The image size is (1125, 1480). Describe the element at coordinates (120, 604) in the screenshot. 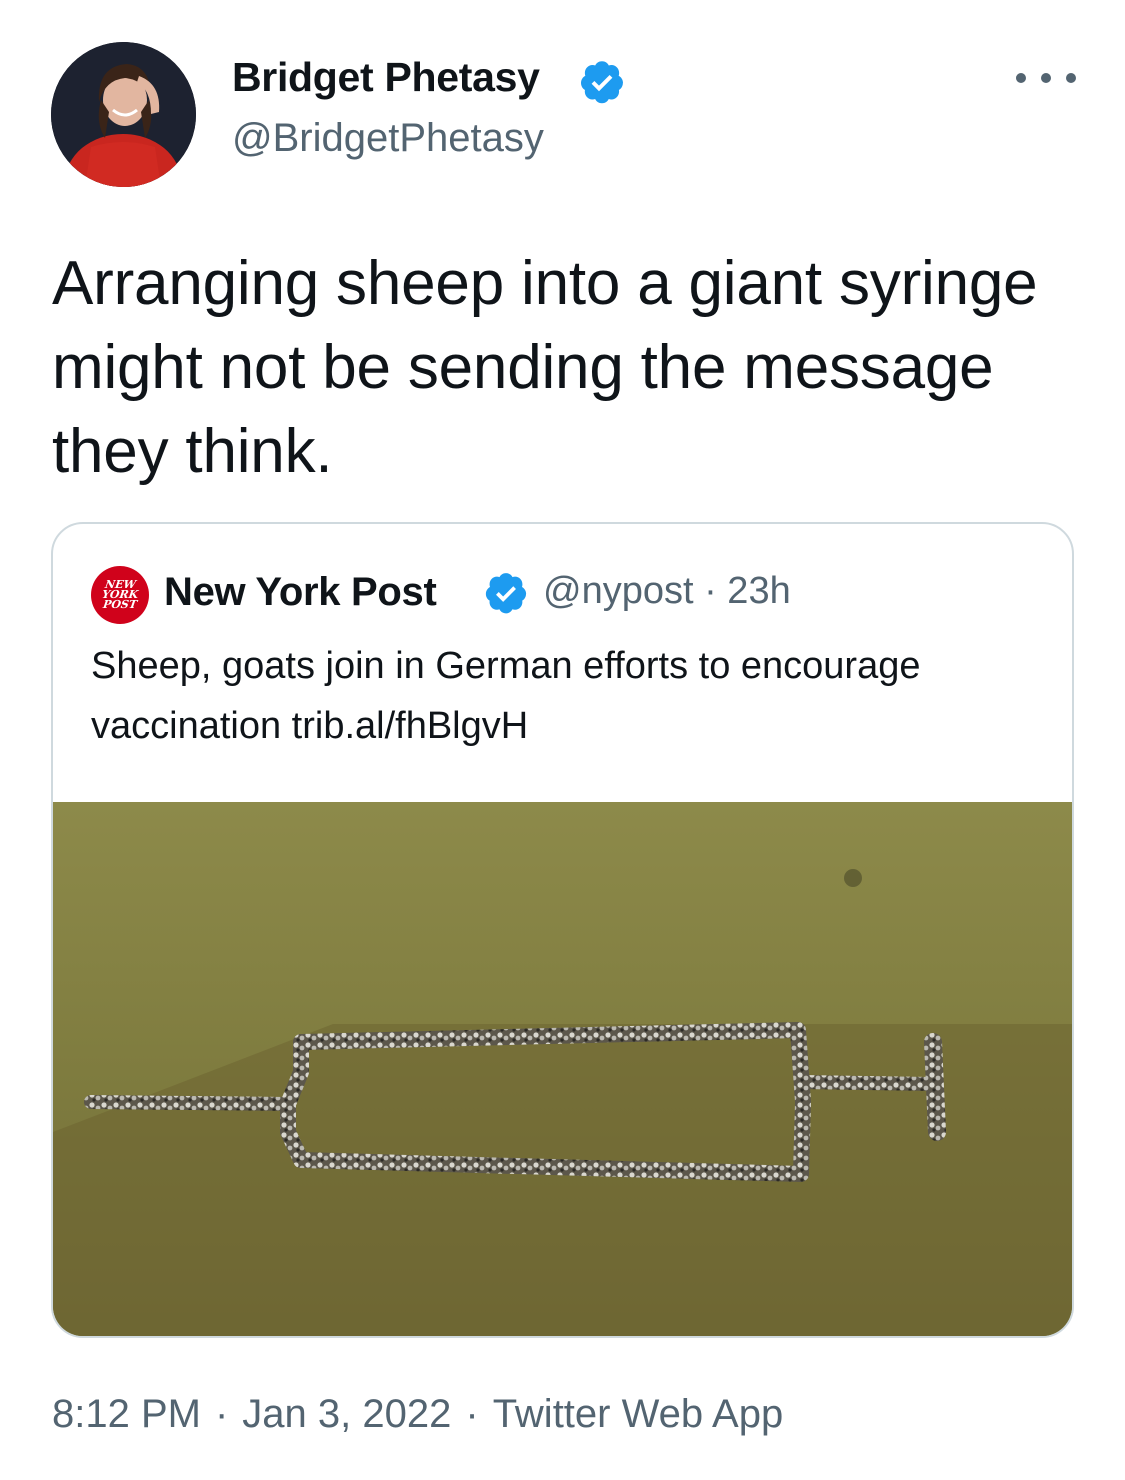

I see `nypost-logo-line: POST` at that location.